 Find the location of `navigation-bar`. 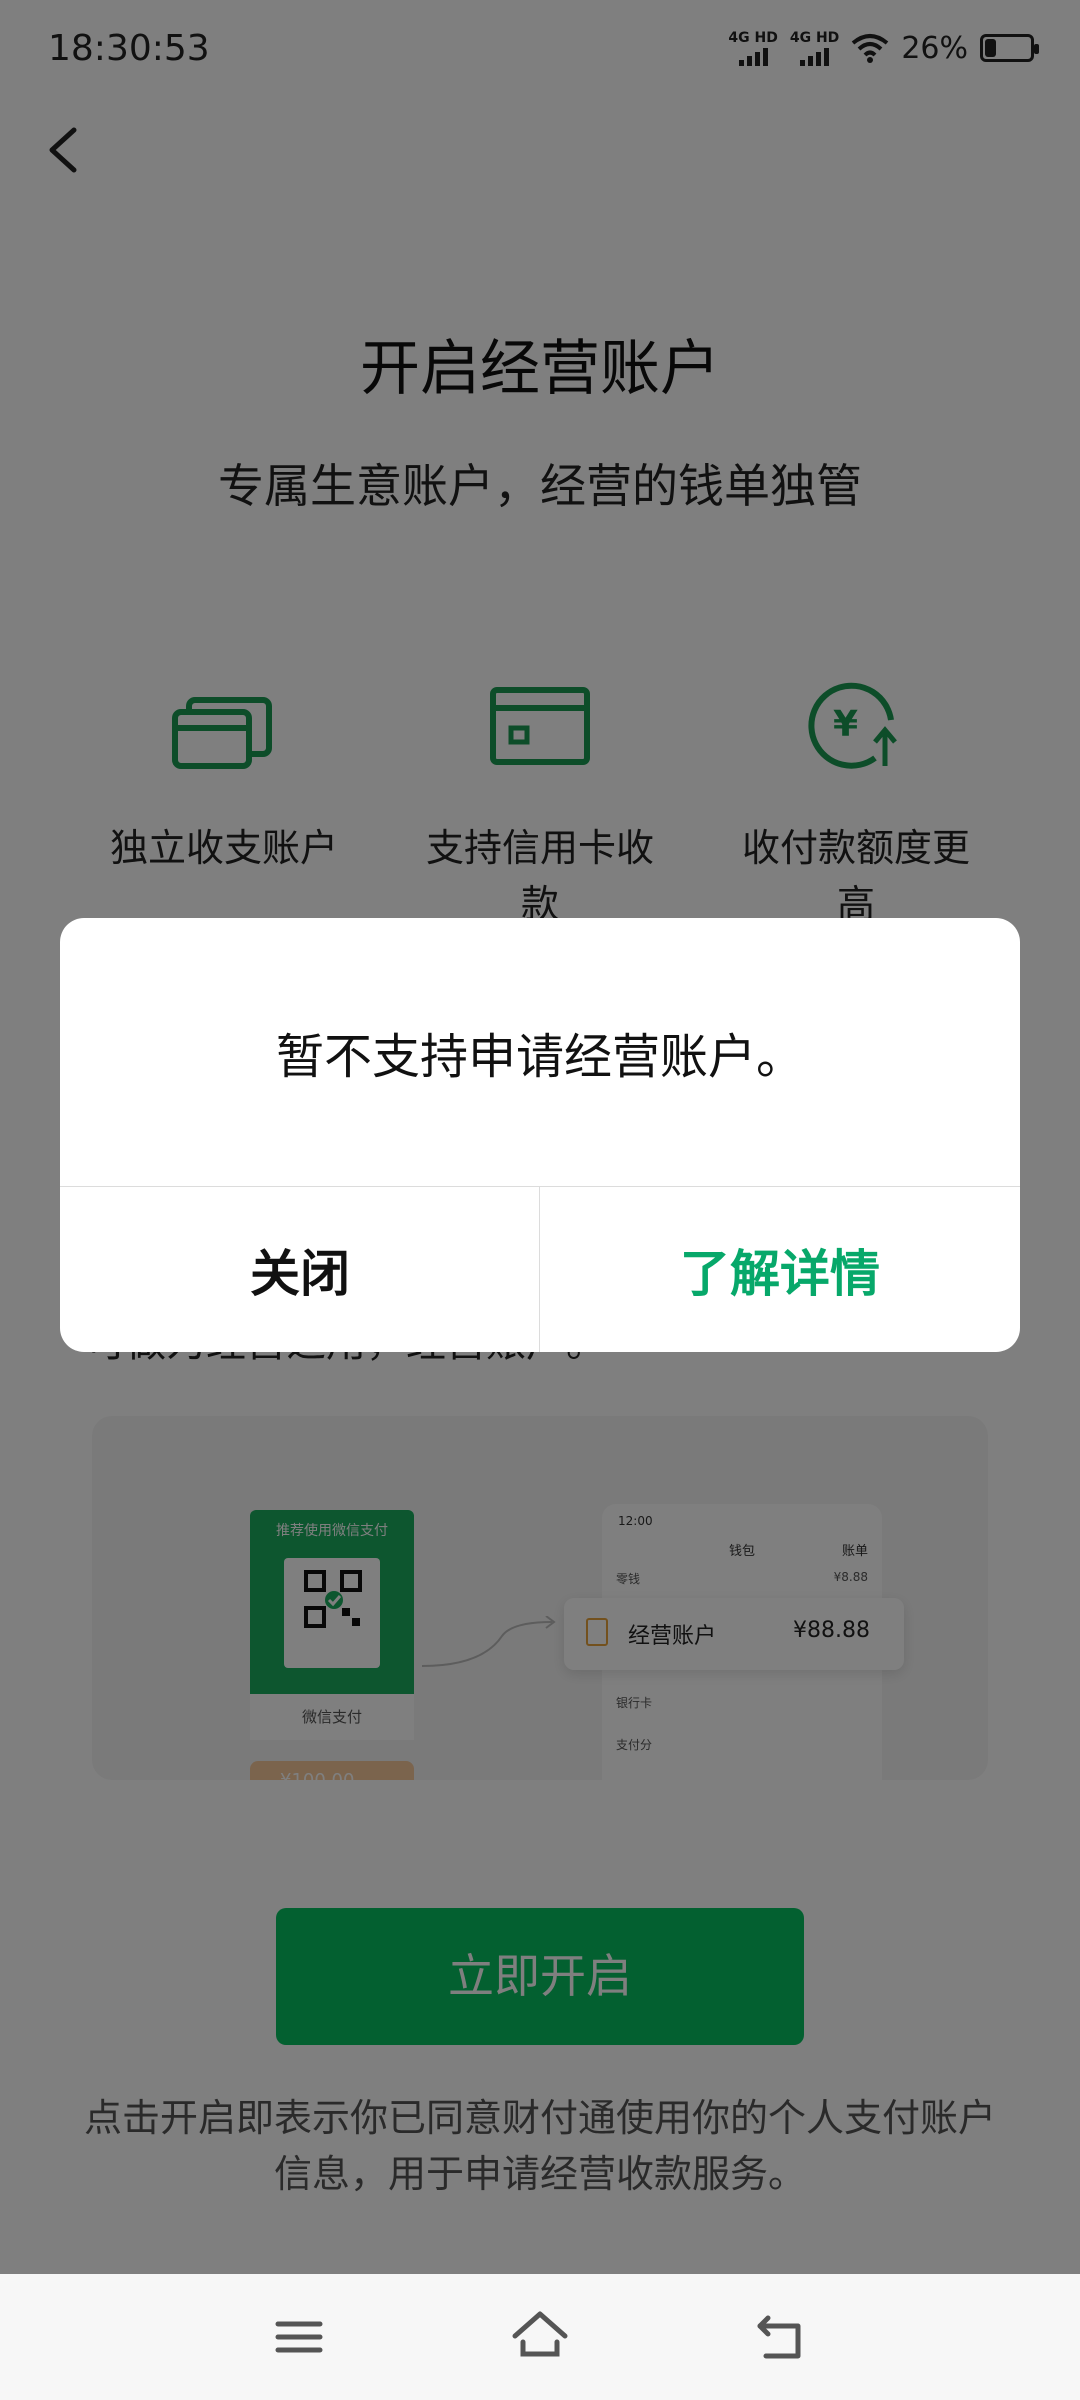

navigation-bar is located at coordinates (540, 2337).